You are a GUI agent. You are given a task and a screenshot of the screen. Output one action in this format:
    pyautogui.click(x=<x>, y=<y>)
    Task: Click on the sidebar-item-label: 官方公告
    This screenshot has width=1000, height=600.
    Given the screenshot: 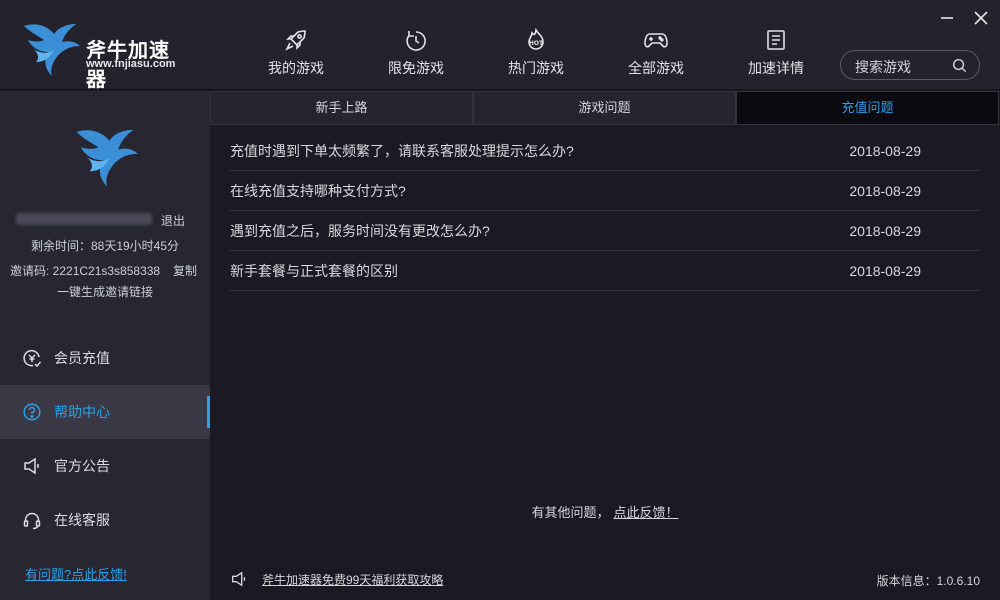 What is the action you would take?
    pyautogui.click(x=82, y=466)
    